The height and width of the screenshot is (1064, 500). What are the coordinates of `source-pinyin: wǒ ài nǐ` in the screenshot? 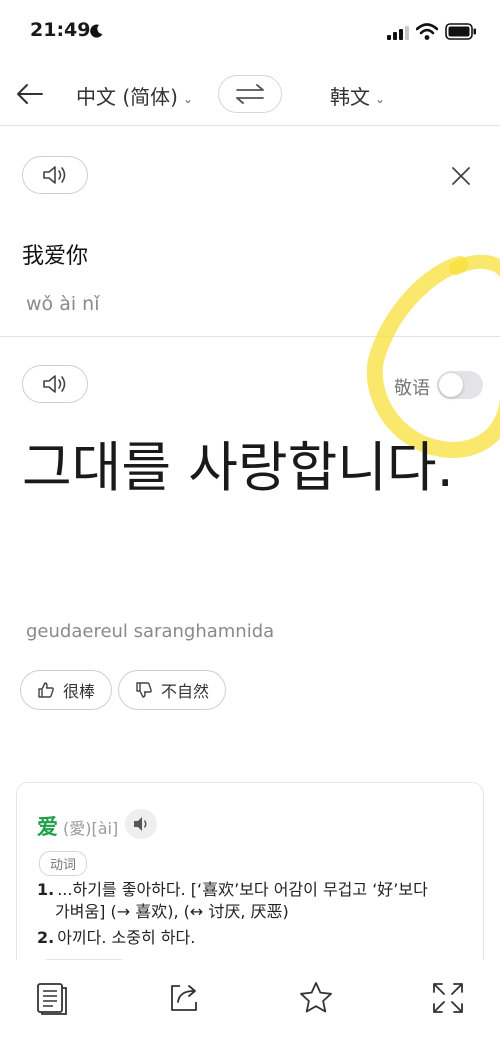 It's located at (63, 304).